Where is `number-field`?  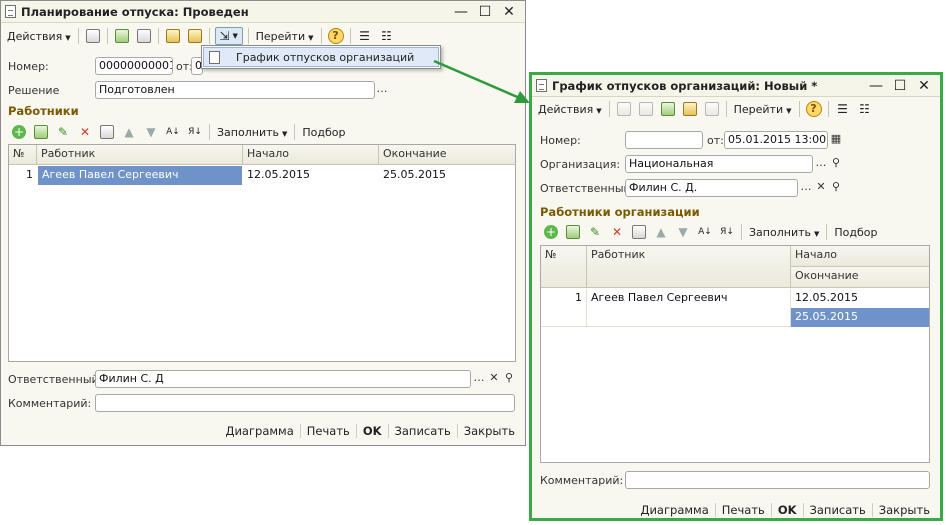 number-field is located at coordinates (664, 140).